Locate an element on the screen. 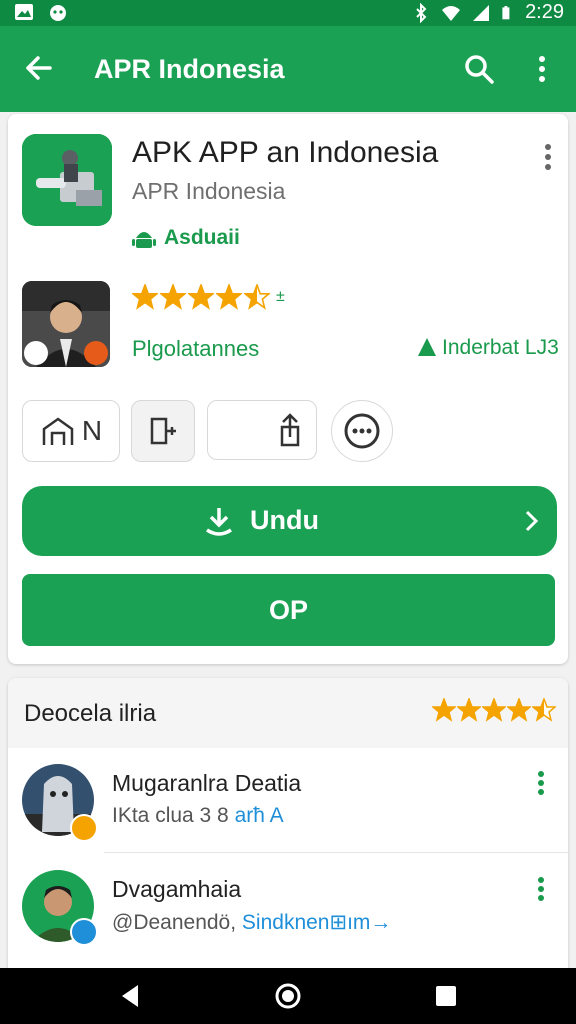 Image resolution: width=576 pixels, height=1024 pixels. action-chip-more is located at coordinates (362, 431).